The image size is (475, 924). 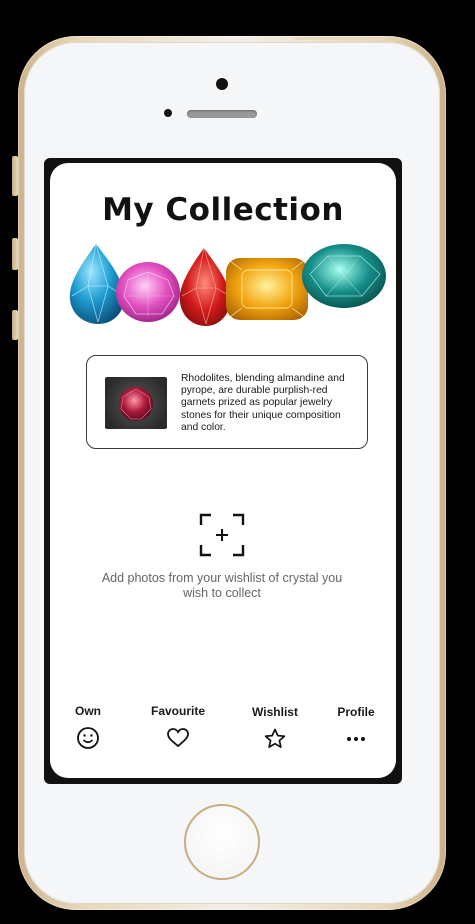 What do you see at coordinates (275, 726) in the screenshot?
I see `nav-wishlist: Wishlist` at bounding box center [275, 726].